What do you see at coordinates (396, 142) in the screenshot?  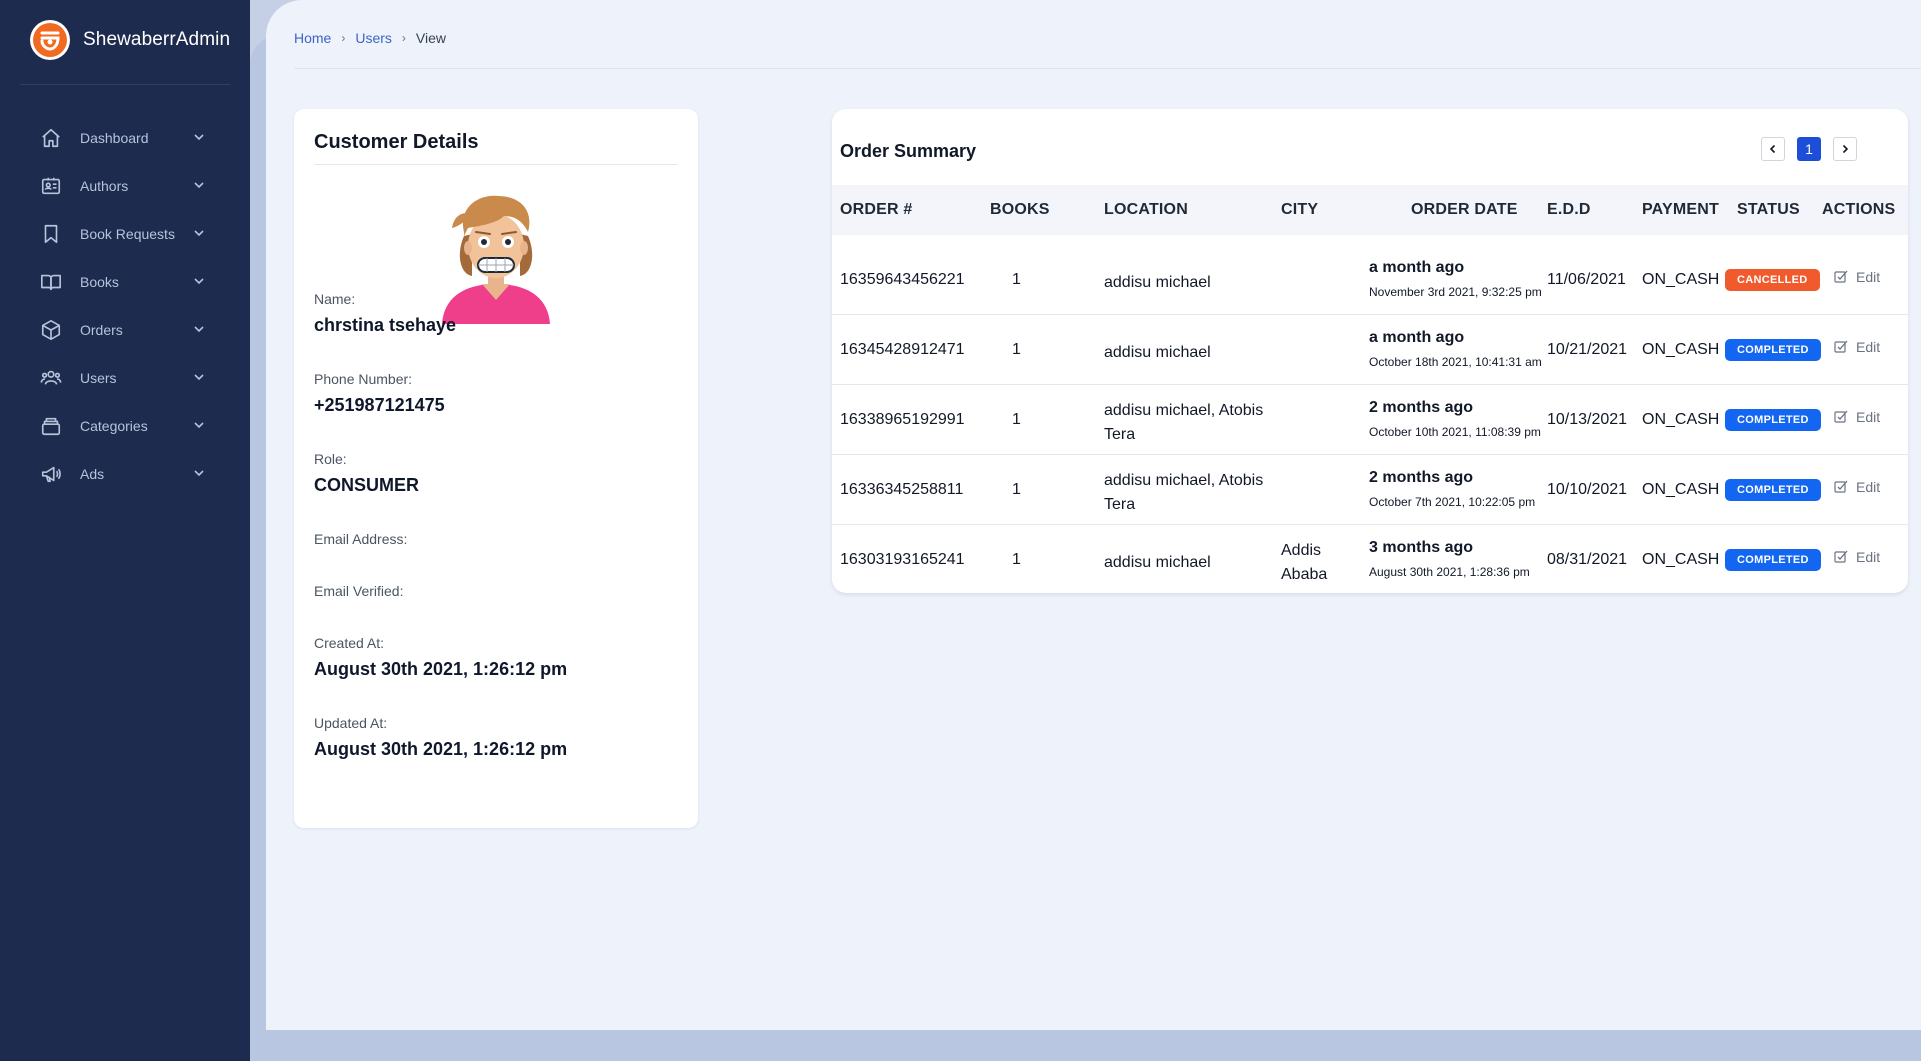 I see `customer-details-title: Customer Details` at bounding box center [396, 142].